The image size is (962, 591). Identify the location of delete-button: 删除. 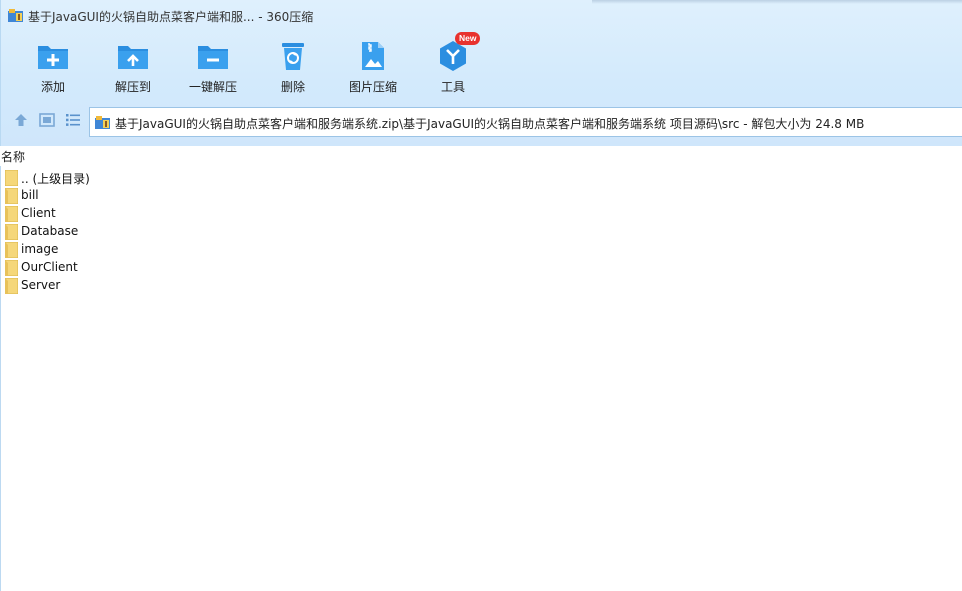
(293, 68).